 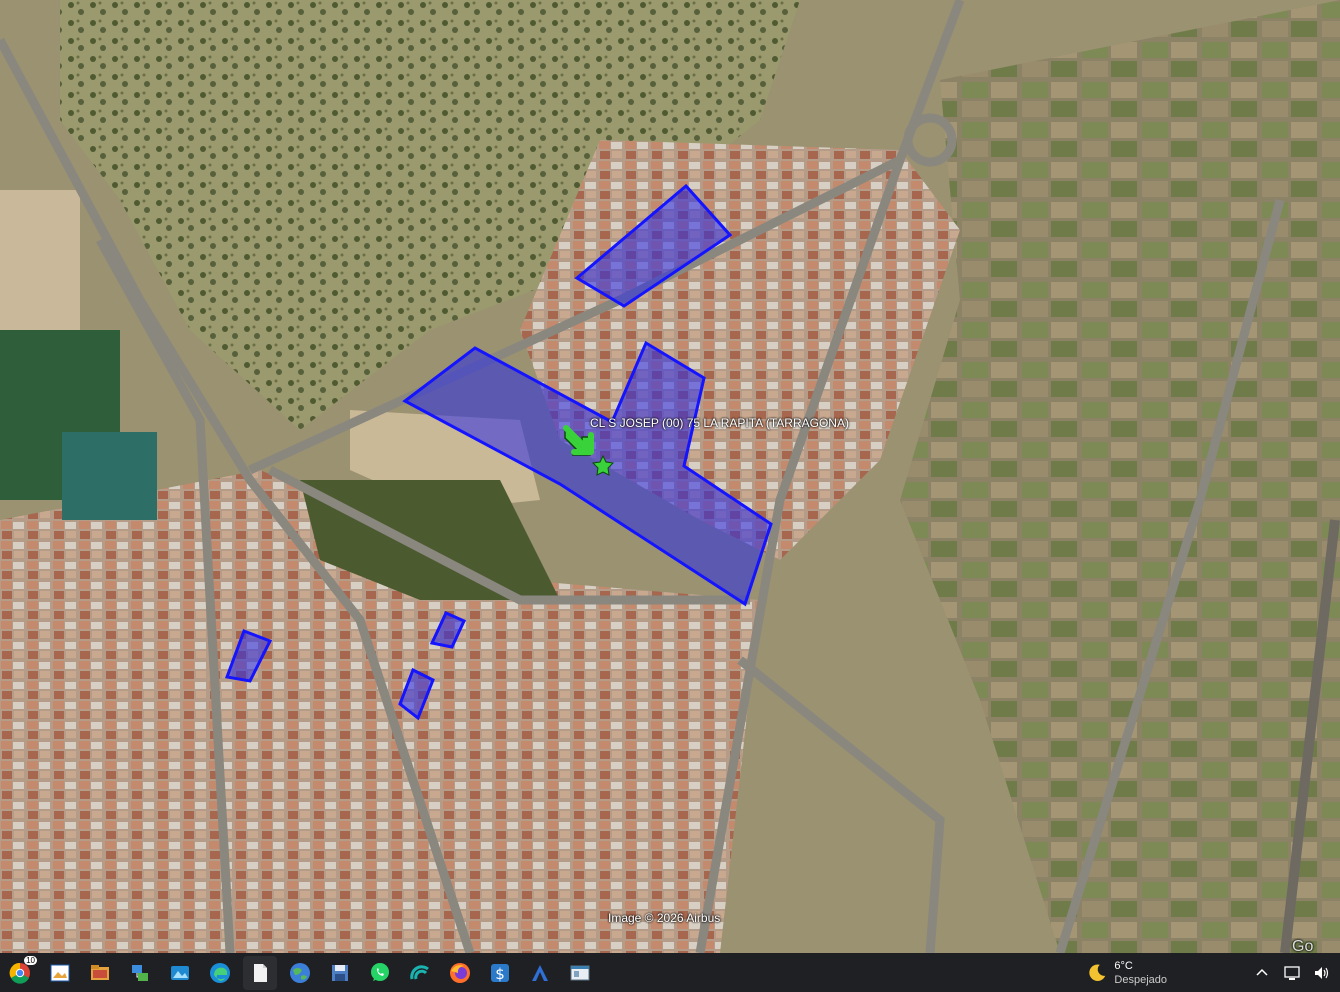 I want to click on spreadsheet-window-icon, so click(x=580, y=973).